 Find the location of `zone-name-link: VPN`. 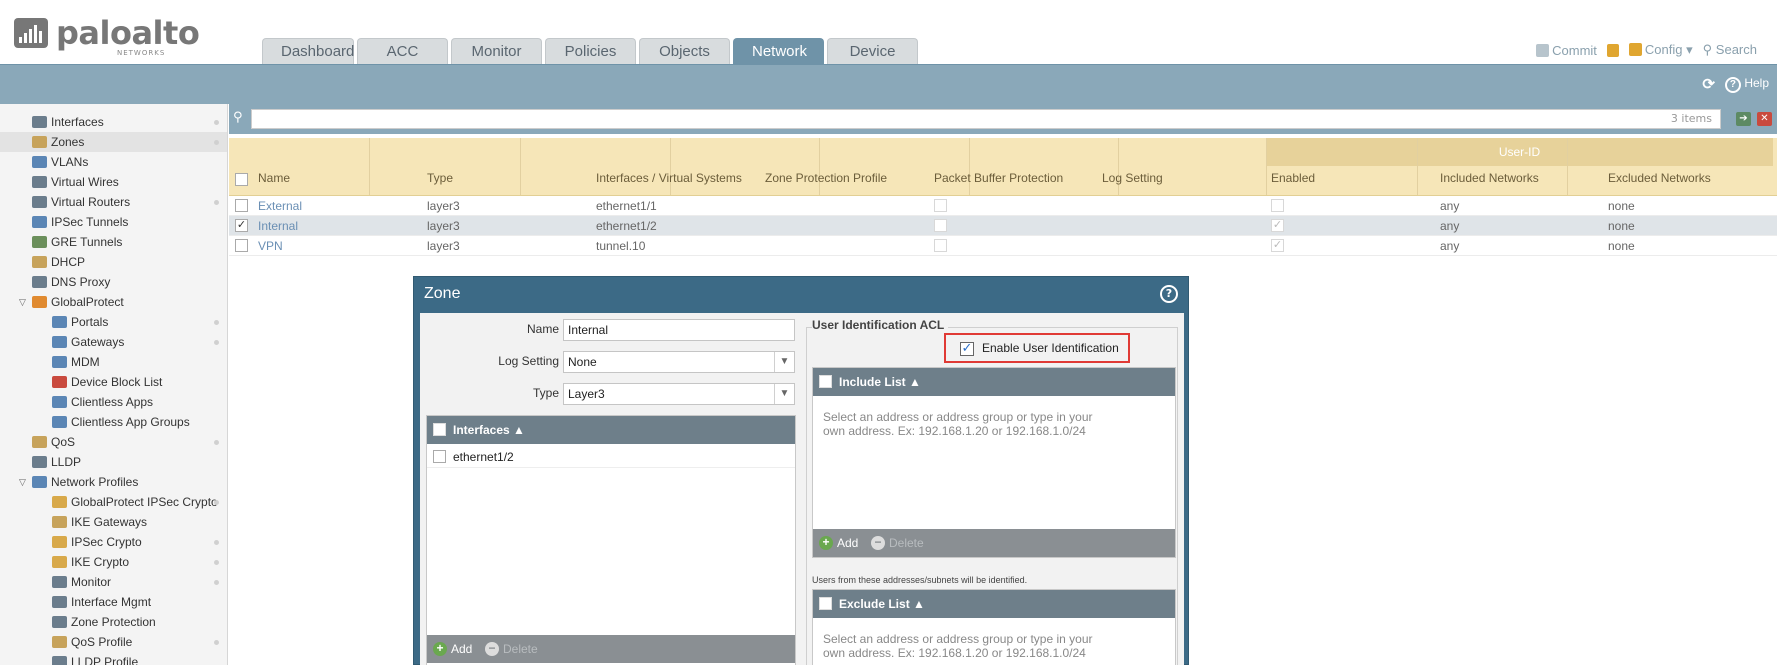

zone-name-link: VPN is located at coordinates (270, 246).